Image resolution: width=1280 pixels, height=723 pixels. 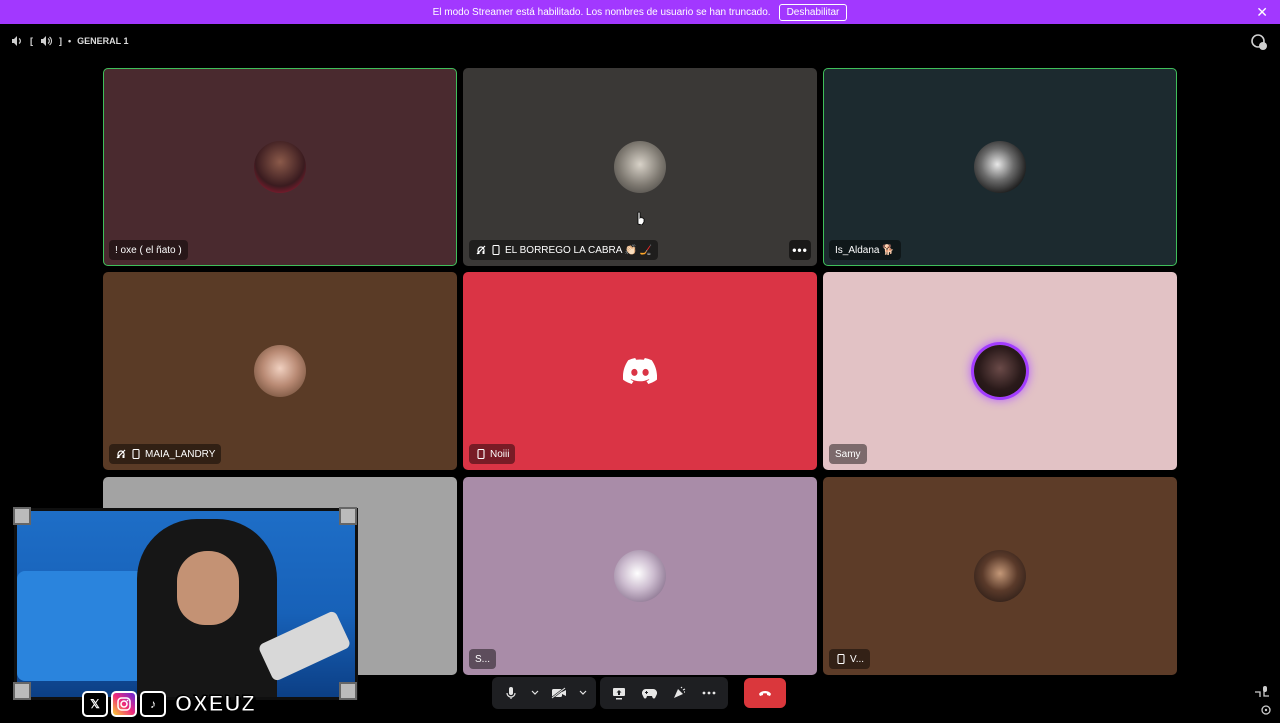 I want to click on bracket-close: ], so click(x=60, y=41).